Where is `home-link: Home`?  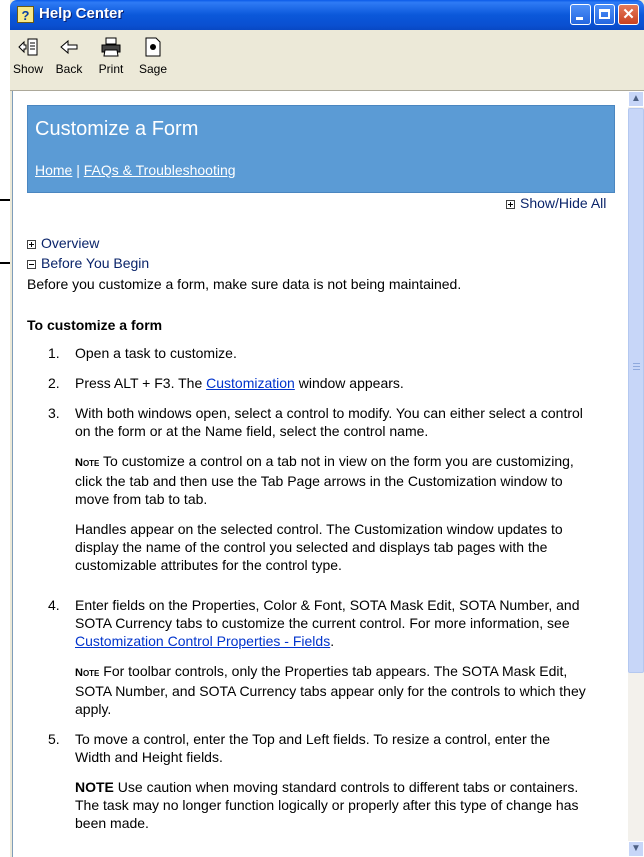 home-link: Home is located at coordinates (53, 170).